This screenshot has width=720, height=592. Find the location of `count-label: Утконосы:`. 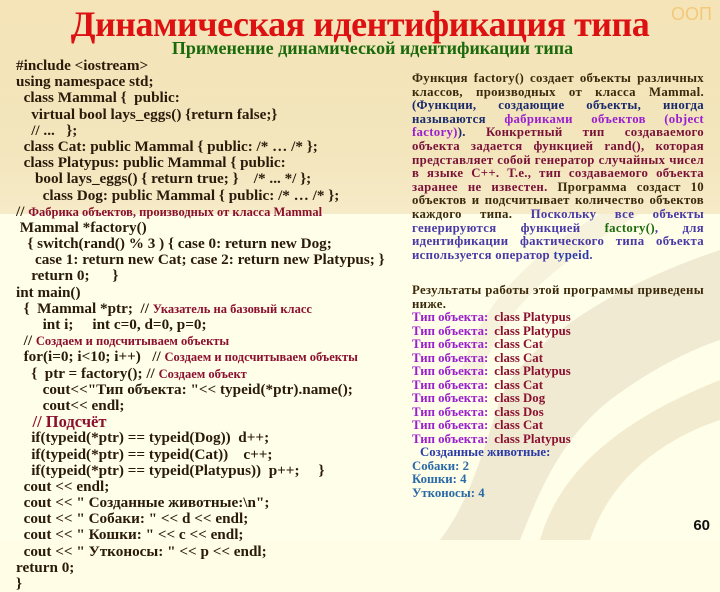

count-label: Утконосы: is located at coordinates (445, 492).